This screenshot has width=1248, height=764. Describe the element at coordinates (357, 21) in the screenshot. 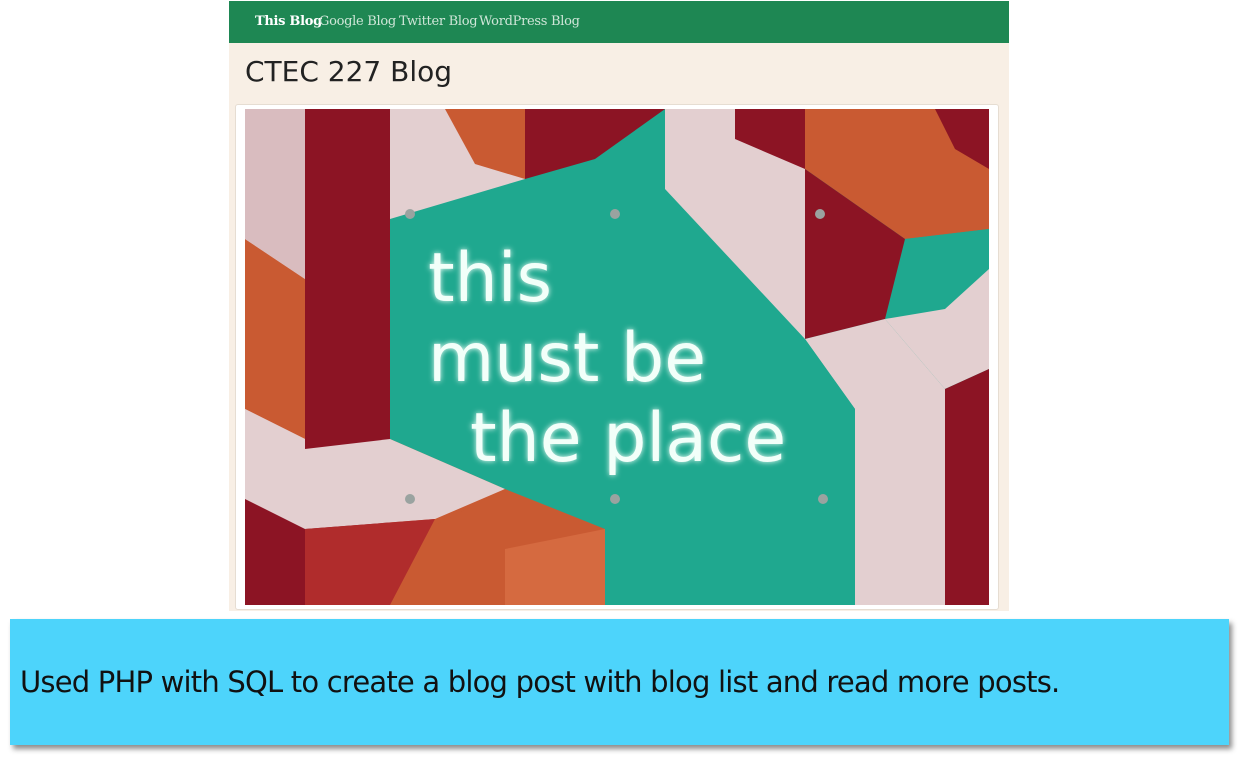

I see `nav-link-google-blog: Google Blog` at that location.